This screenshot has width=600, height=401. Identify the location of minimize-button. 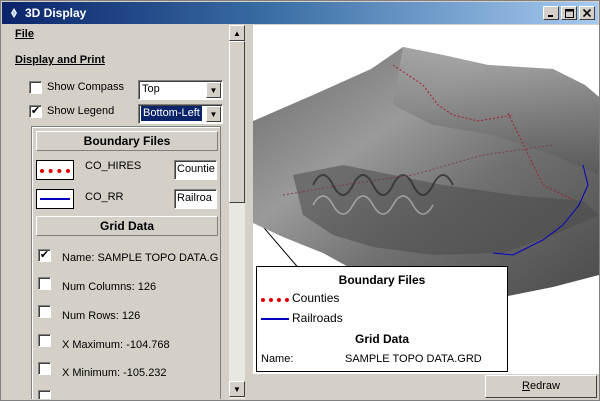
(551, 13).